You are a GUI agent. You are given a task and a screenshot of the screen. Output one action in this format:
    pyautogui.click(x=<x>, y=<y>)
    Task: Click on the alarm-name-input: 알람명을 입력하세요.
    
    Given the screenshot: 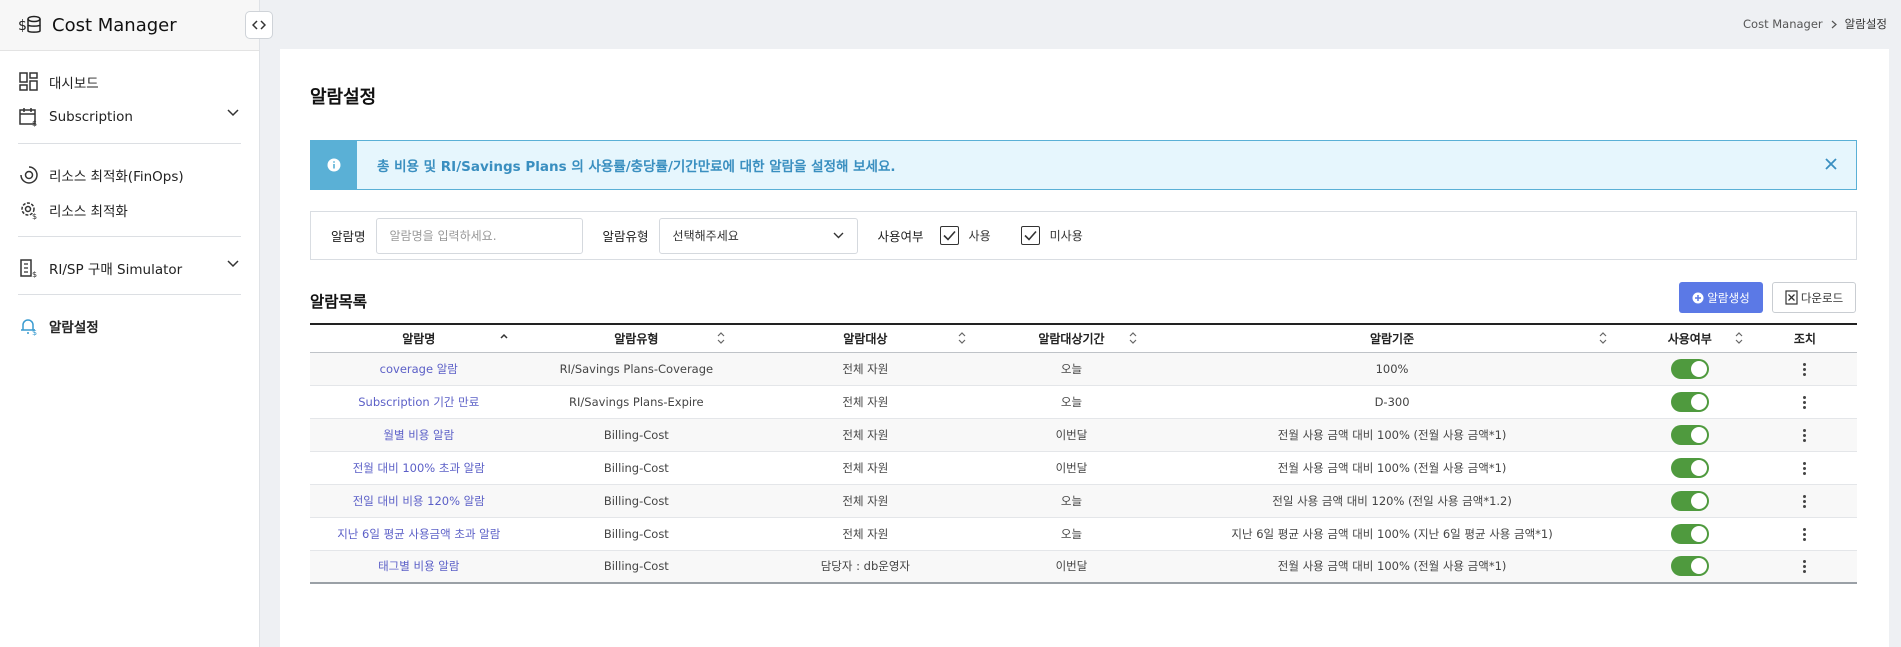 What is the action you would take?
    pyautogui.click(x=479, y=235)
    